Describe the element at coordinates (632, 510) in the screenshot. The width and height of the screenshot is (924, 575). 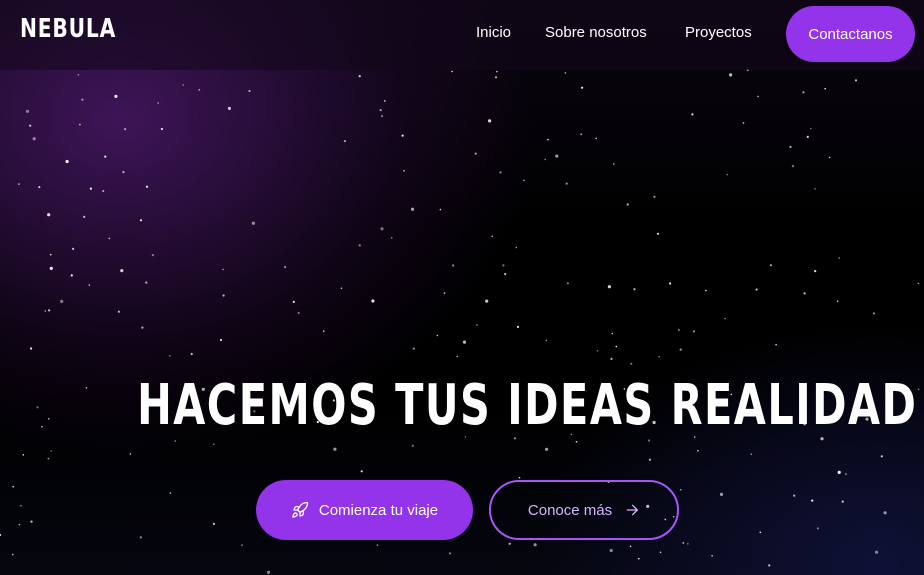
I see `arrow-right-icon` at that location.